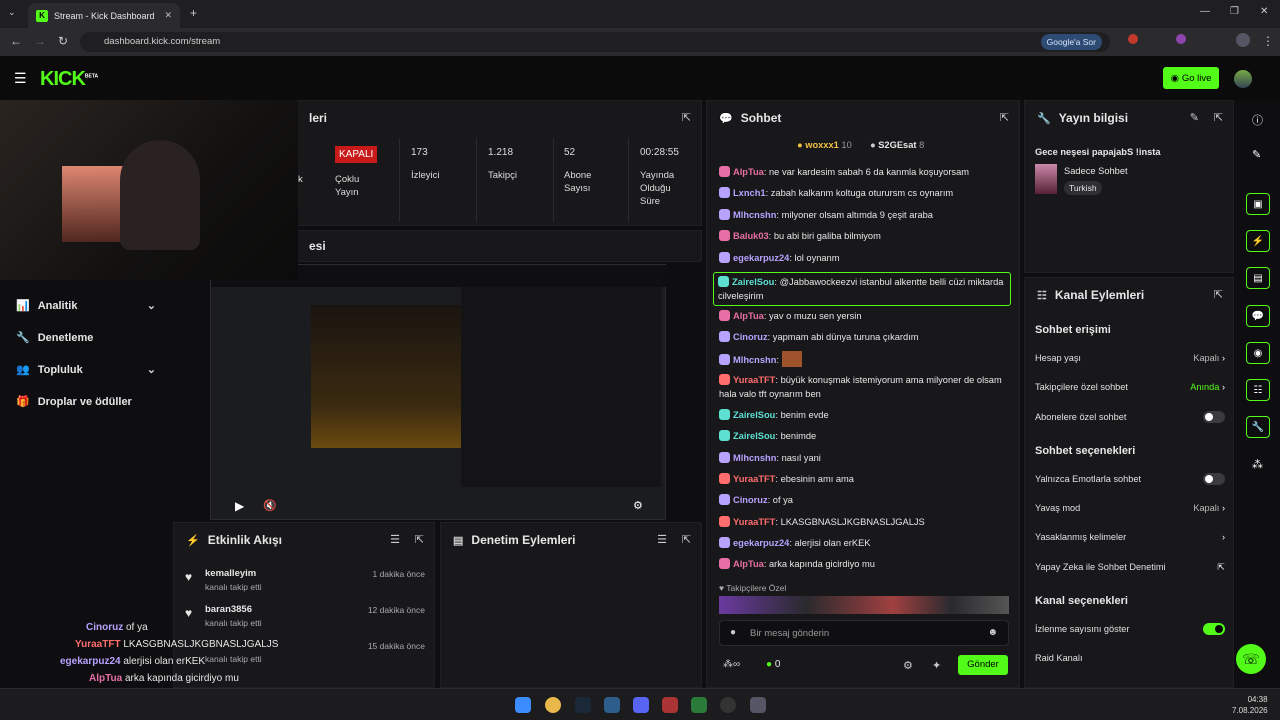  What do you see at coordinates (86, 306) in the screenshot?
I see `sidebar-item-analytics: 📊 Analitik ⌄` at bounding box center [86, 306].